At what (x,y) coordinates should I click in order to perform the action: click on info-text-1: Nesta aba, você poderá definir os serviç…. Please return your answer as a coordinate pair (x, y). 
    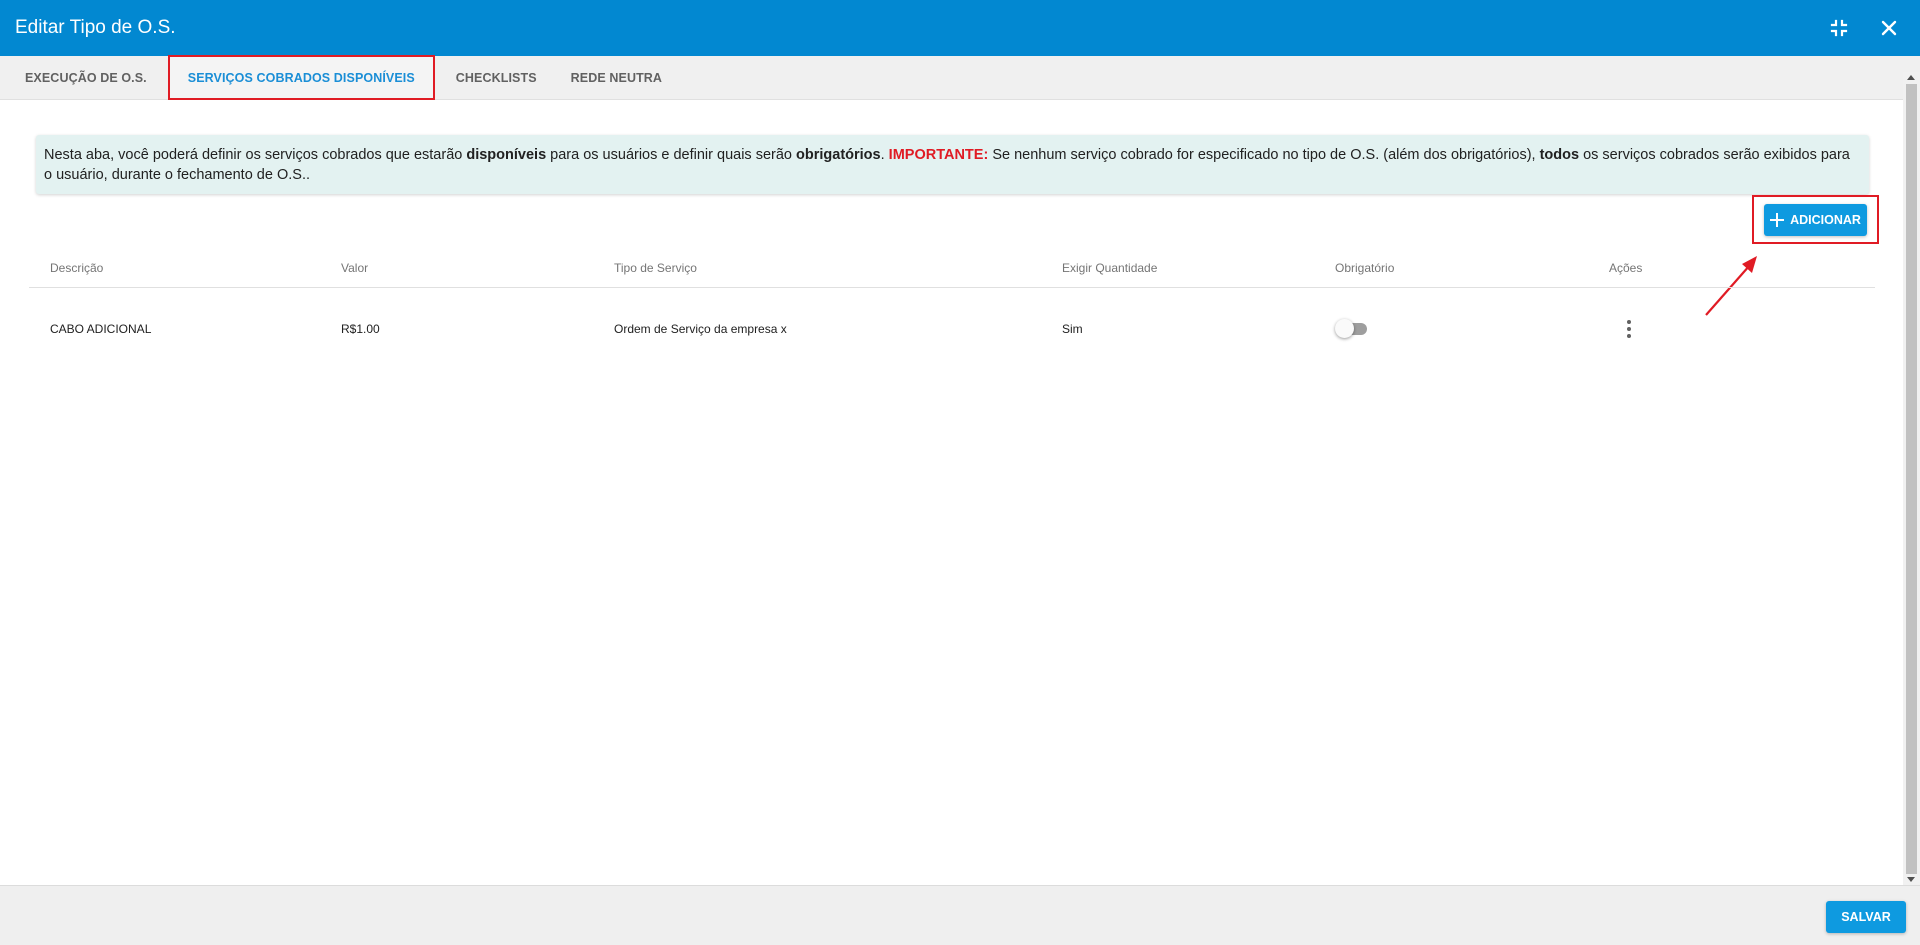
    Looking at the image, I should click on (255, 155).